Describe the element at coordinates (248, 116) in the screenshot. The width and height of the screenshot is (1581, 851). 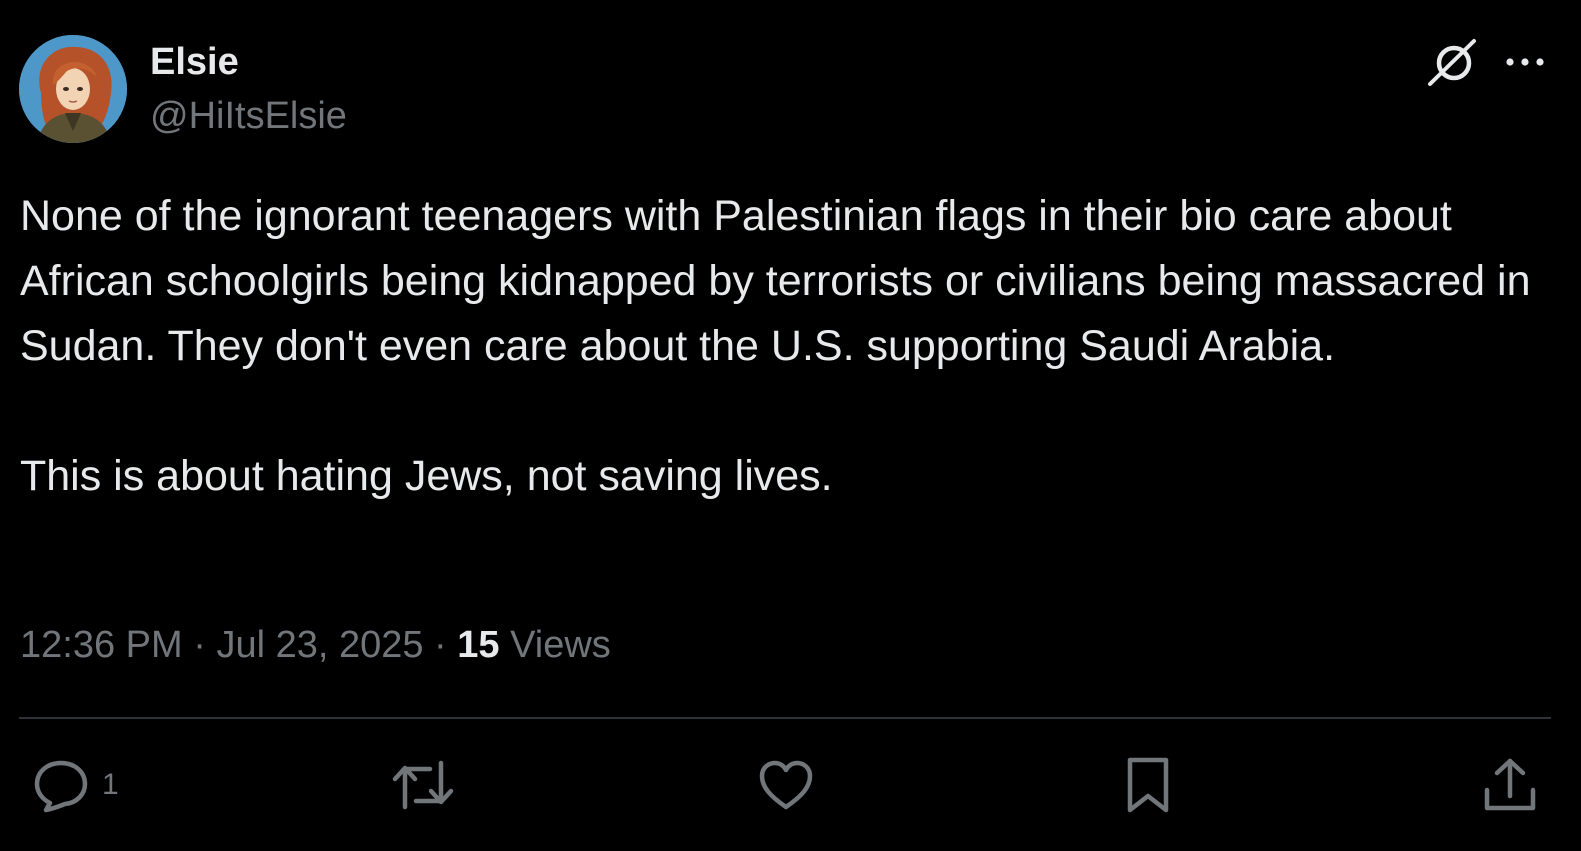
I see `author-handle: @HiItsElsie` at that location.